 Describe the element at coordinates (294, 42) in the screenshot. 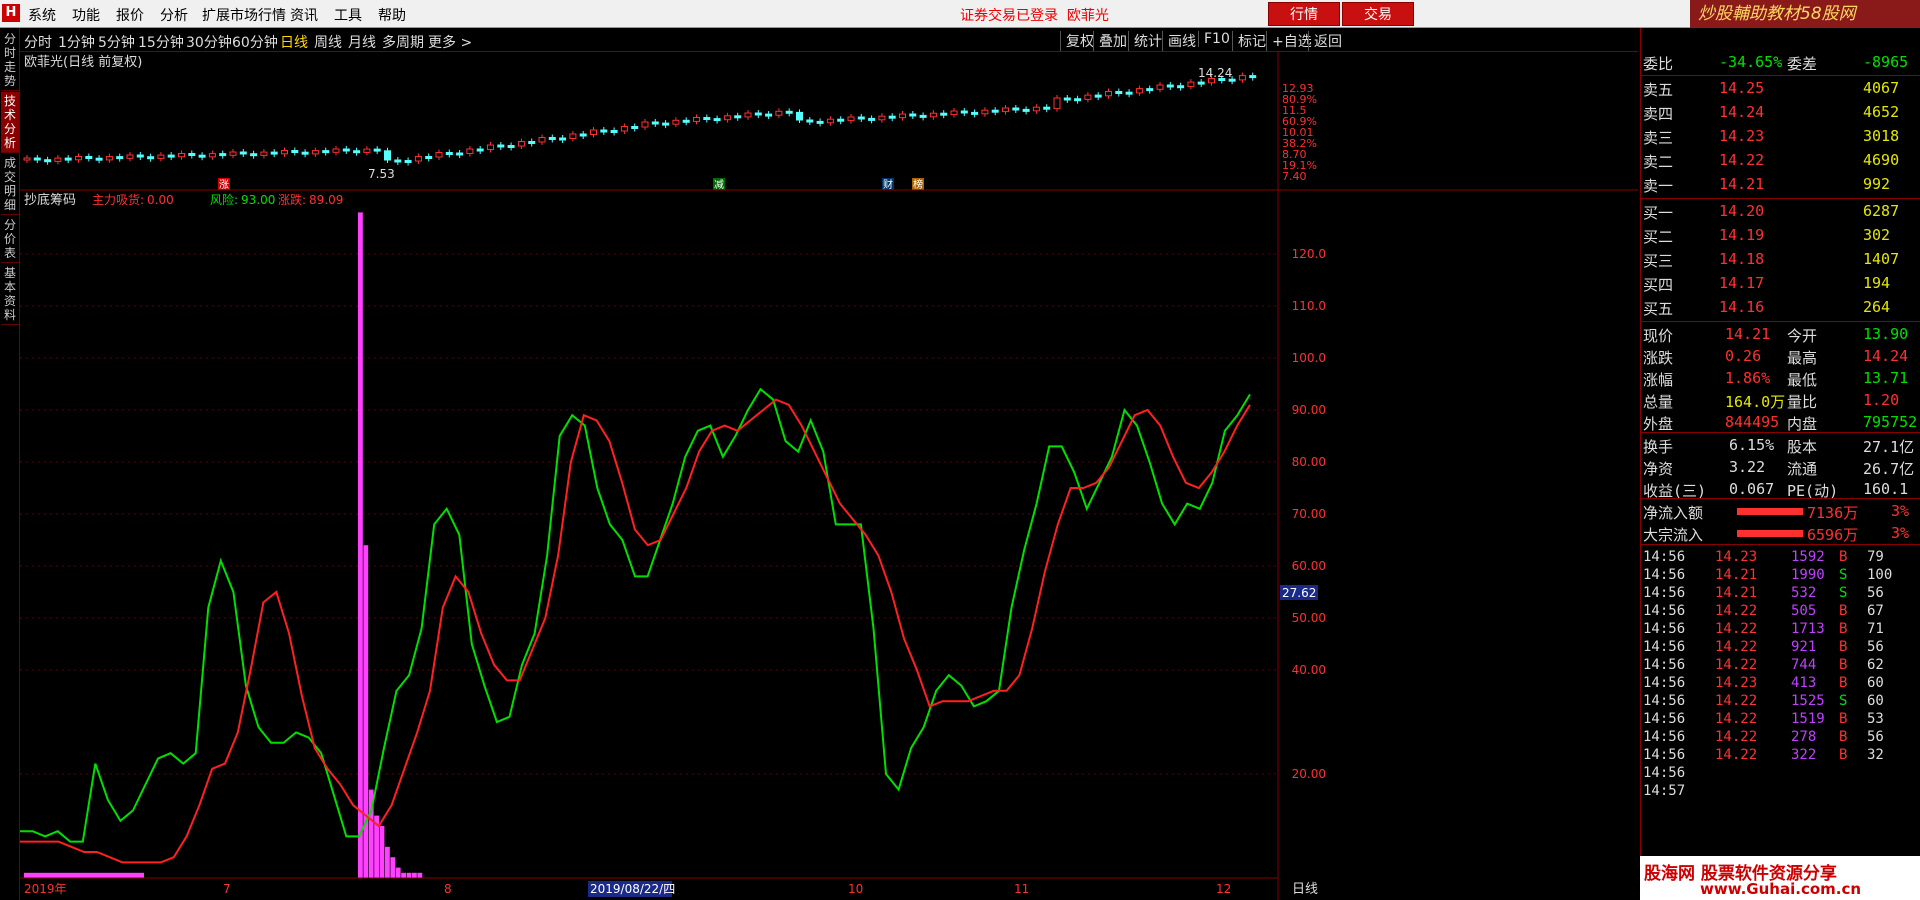

I see `period-daily: 日线` at that location.